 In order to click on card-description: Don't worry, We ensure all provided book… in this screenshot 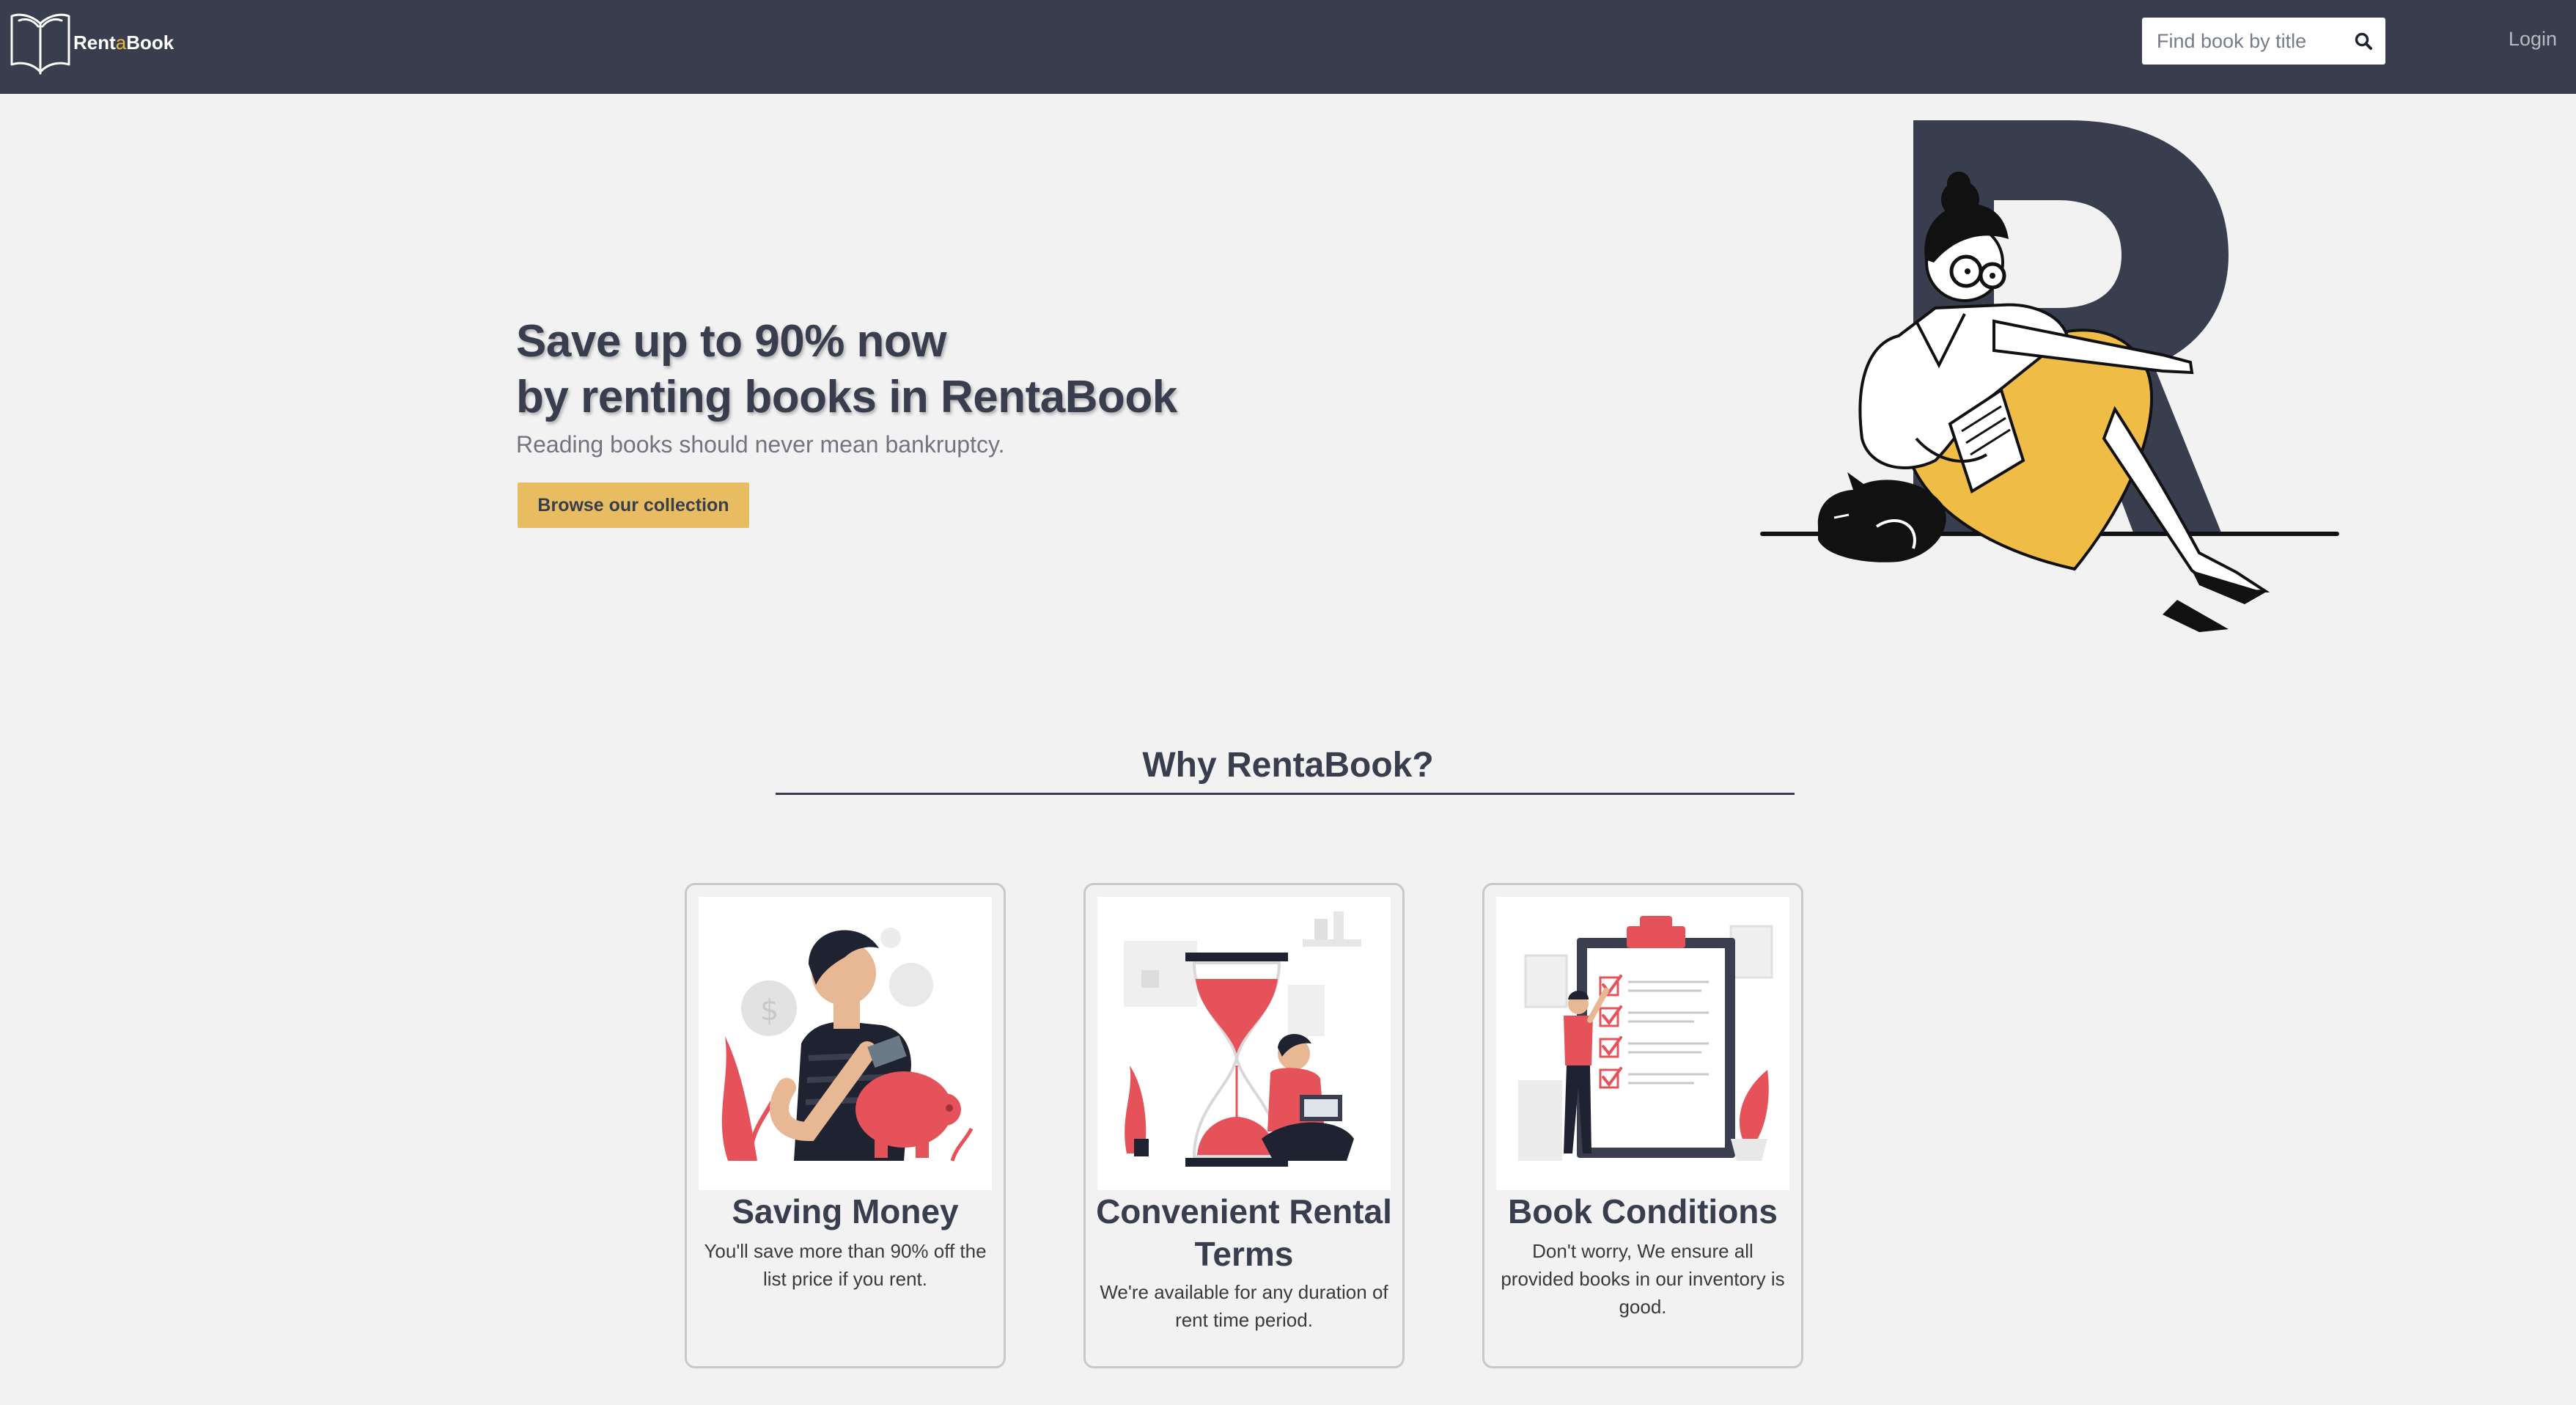, I will do `click(1643, 1279)`.